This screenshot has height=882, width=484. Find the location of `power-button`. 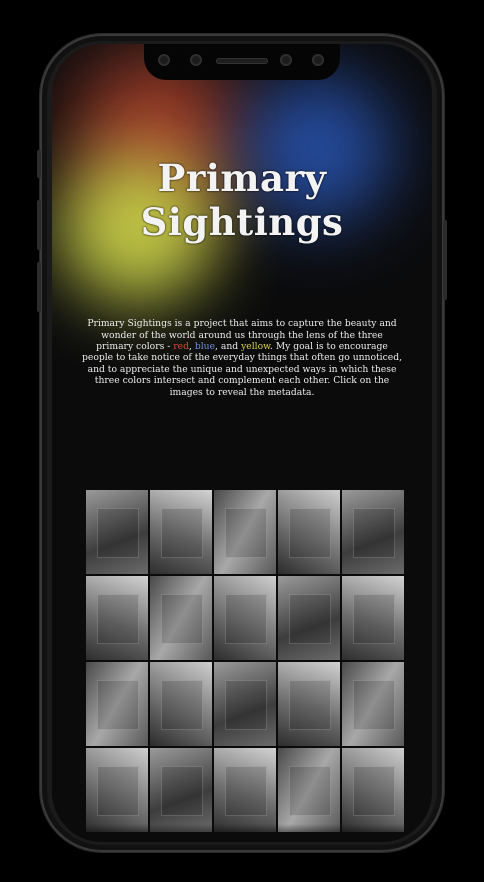

power-button is located at coordinates (445, 260).